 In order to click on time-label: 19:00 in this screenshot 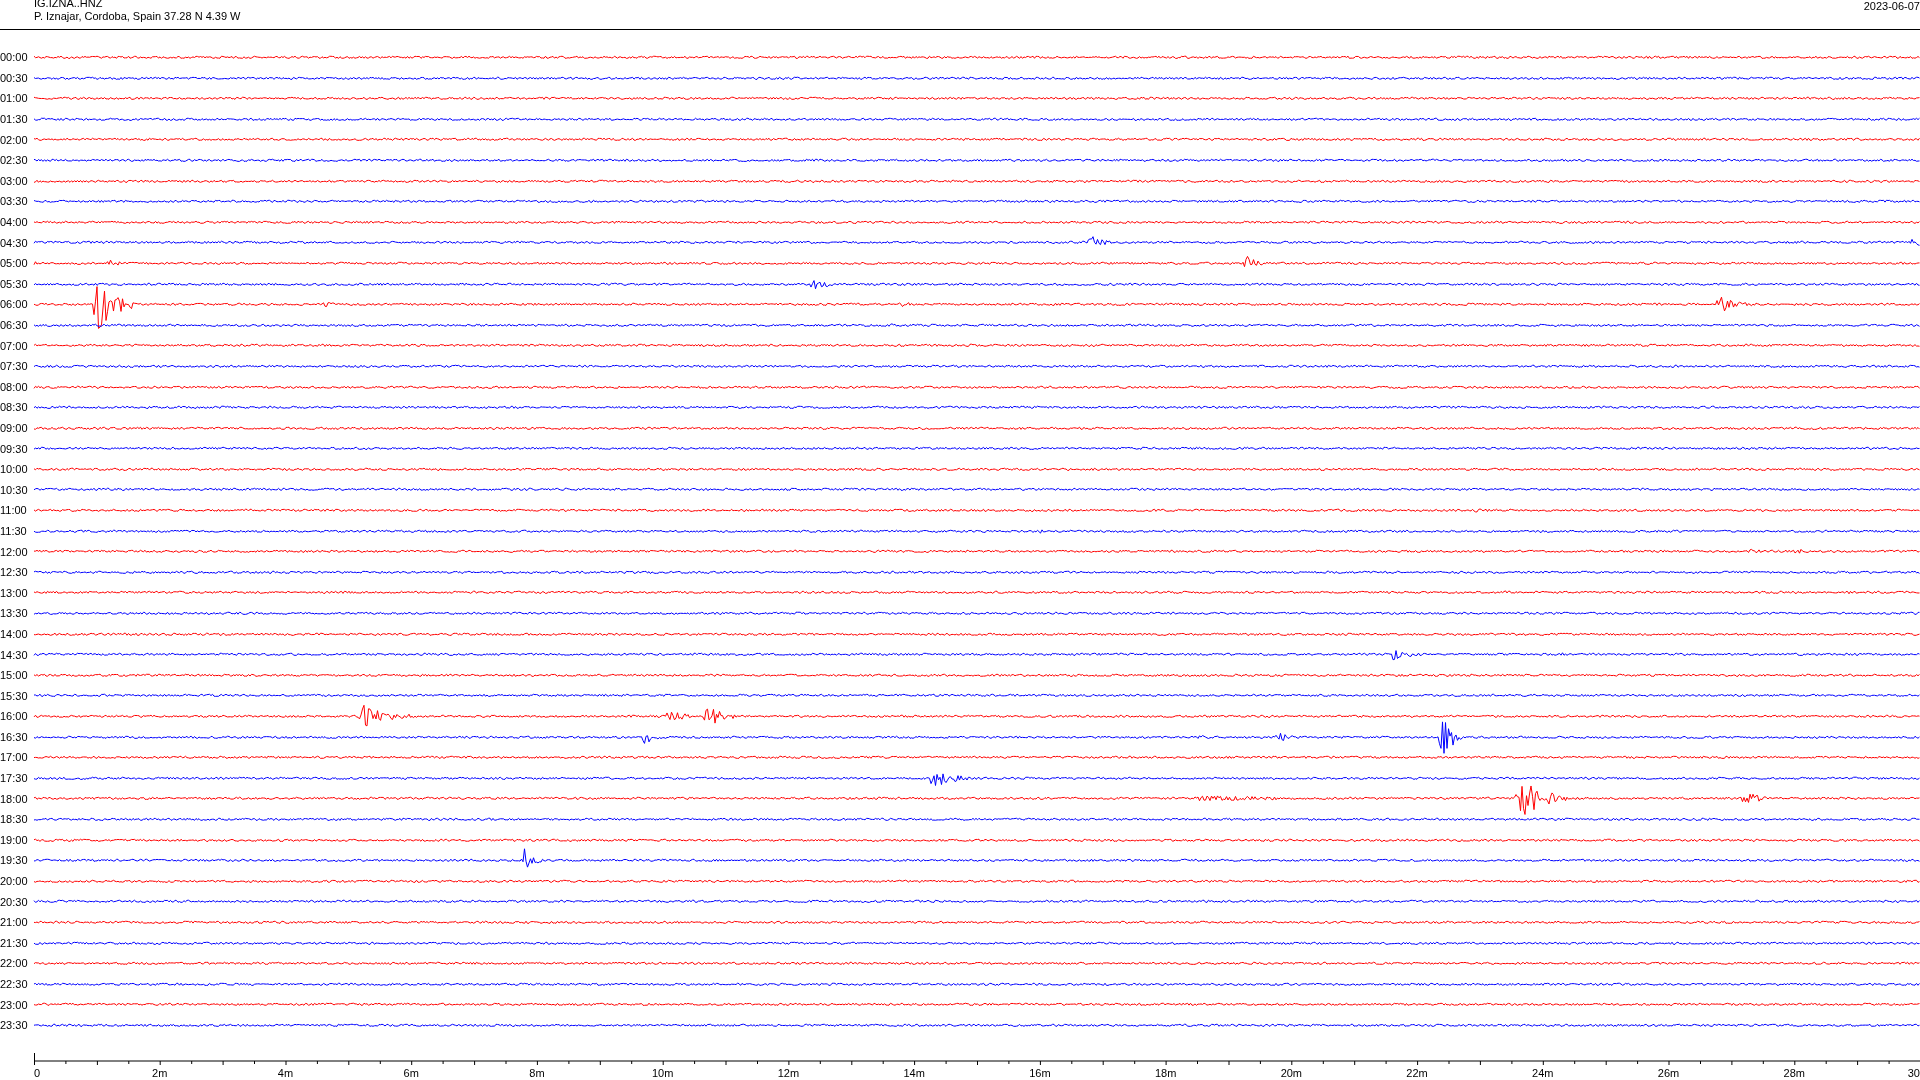, I will do `click(14, 839)`.